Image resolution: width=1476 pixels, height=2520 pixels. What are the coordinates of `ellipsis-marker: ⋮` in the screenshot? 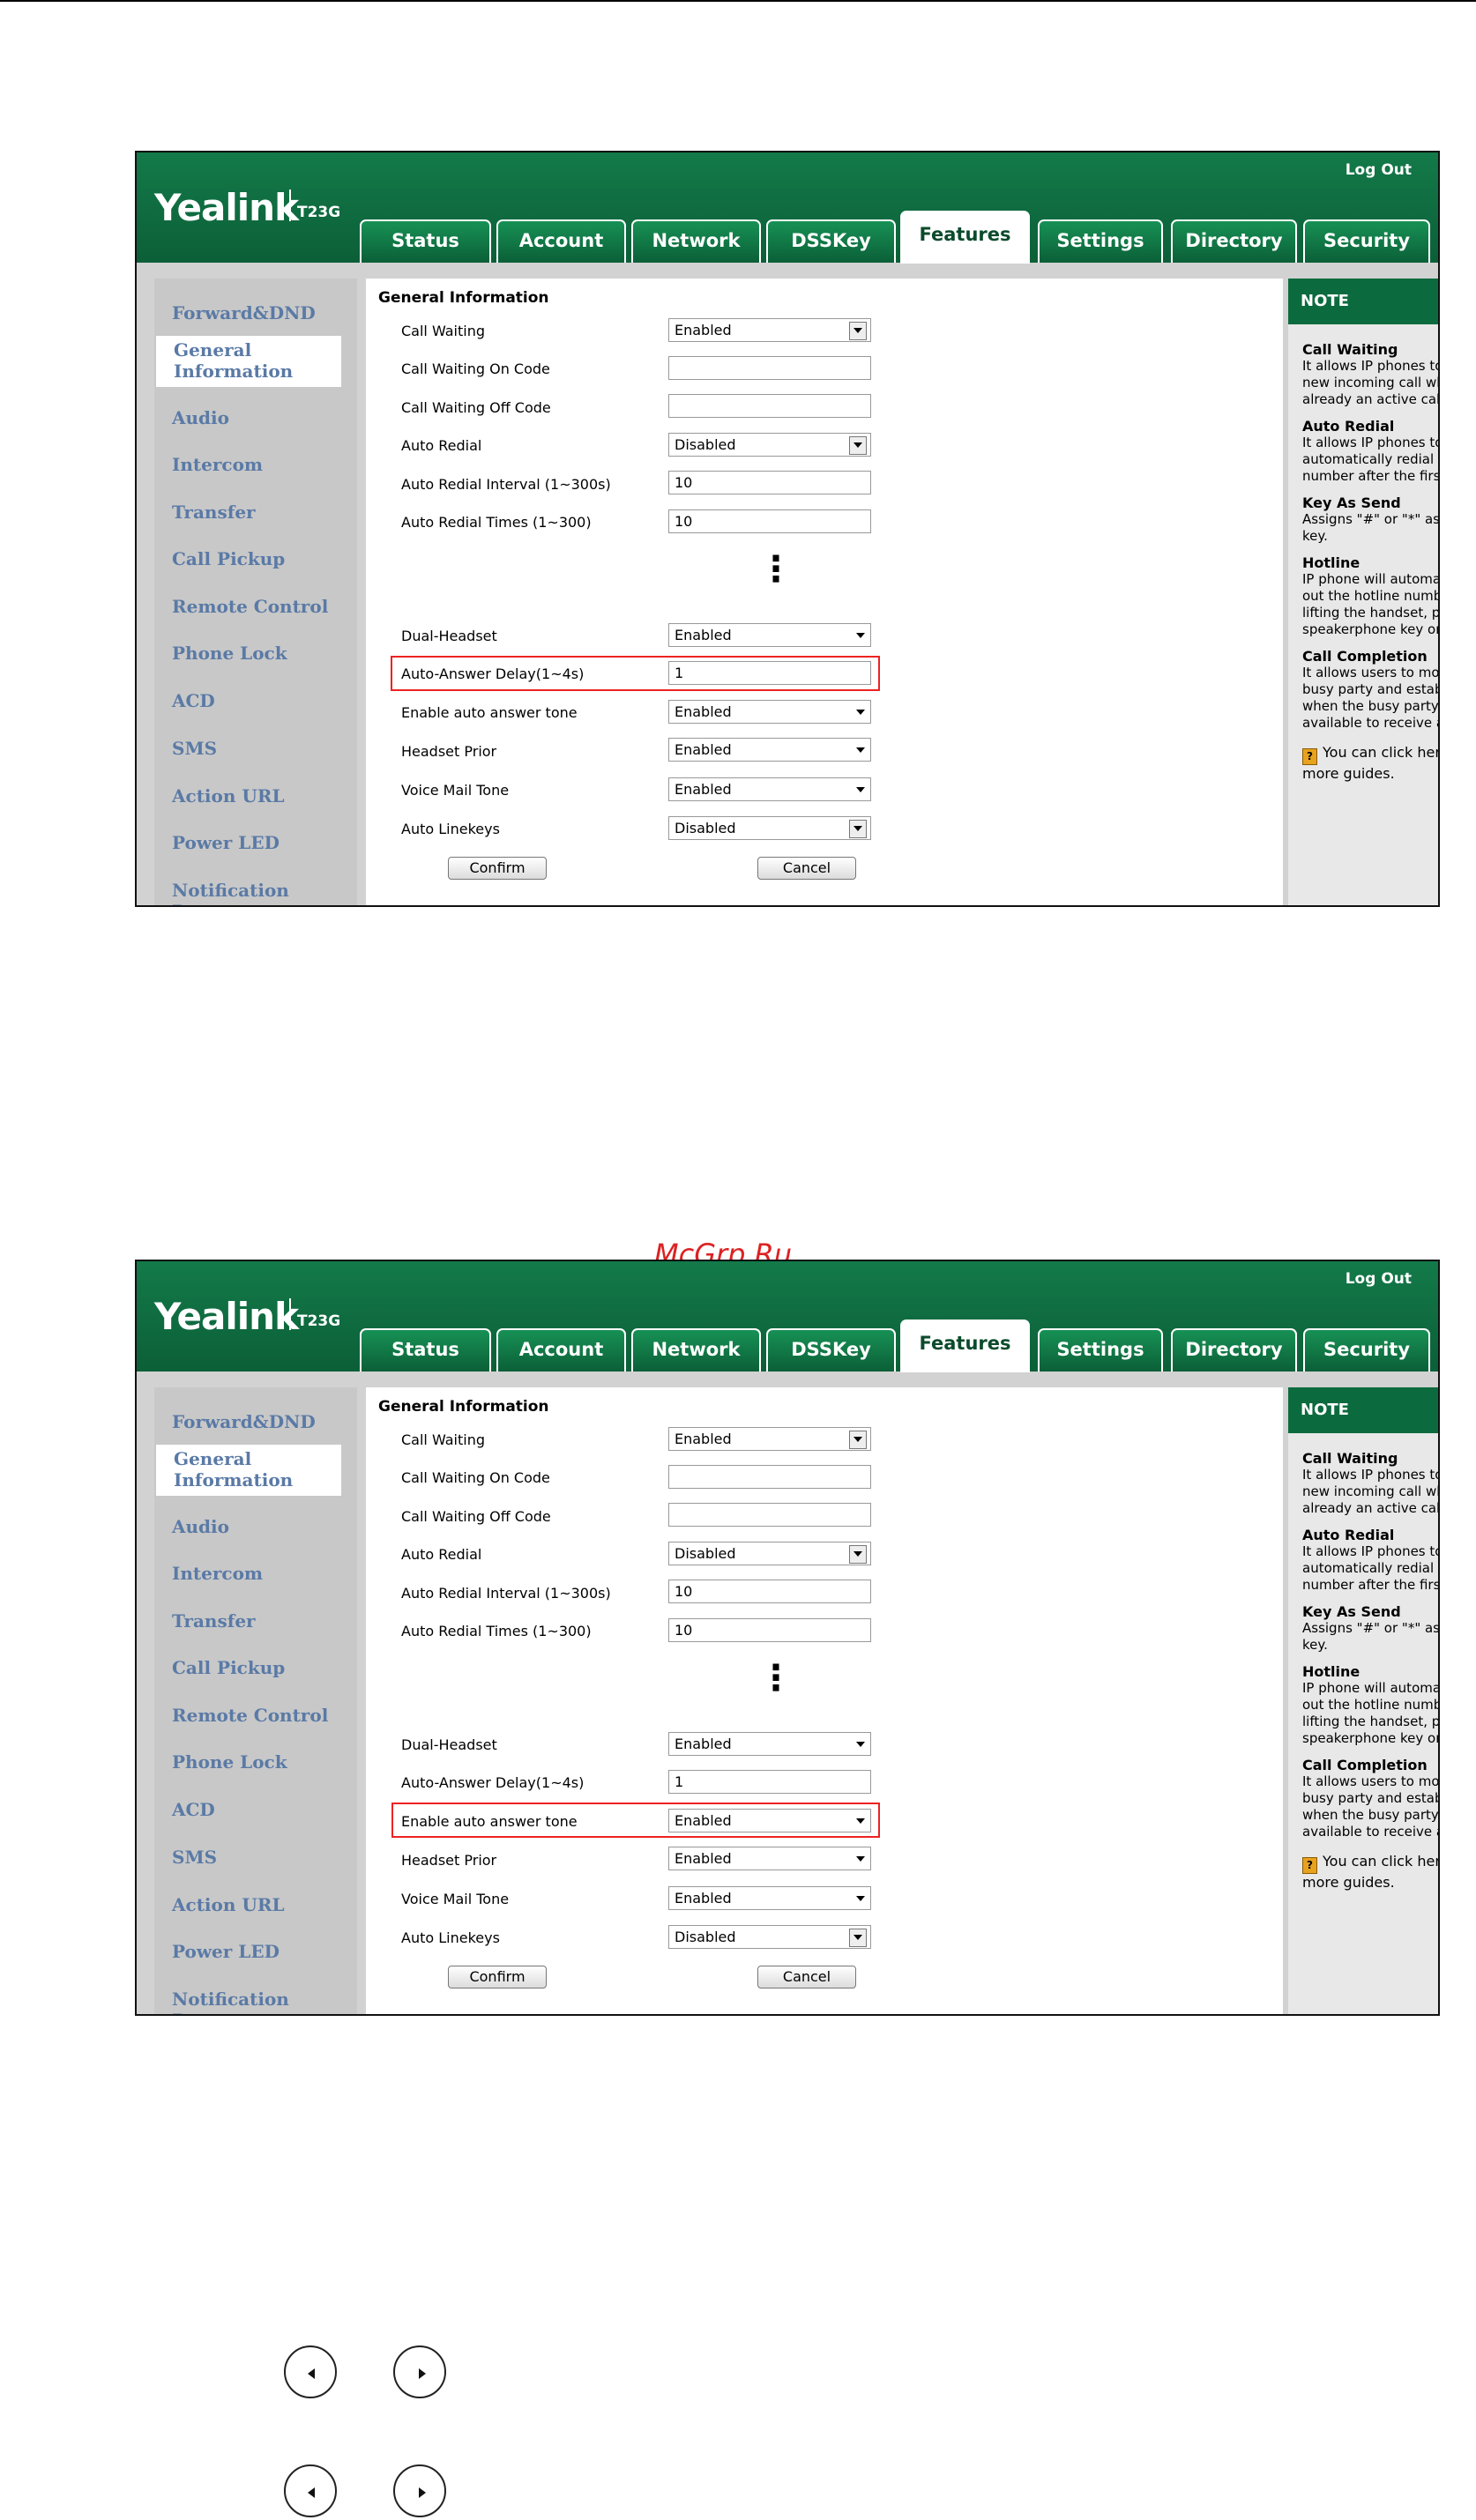 It's located at (776, 1678).